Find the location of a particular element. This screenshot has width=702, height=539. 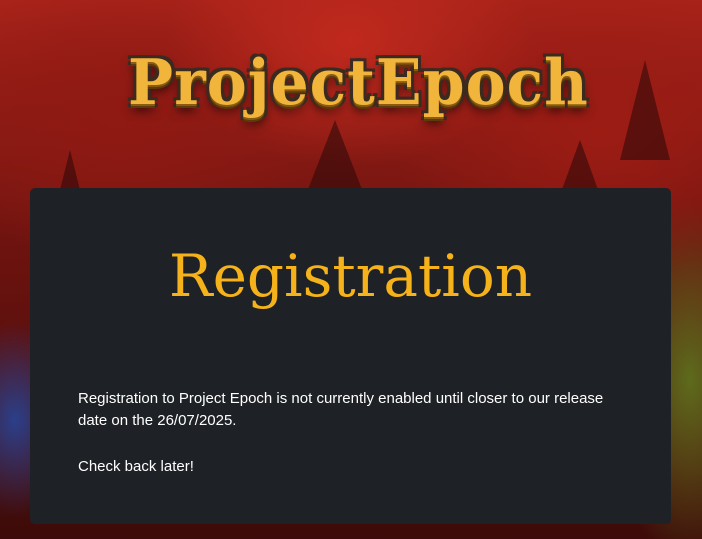

page-title: Registration is located at coordinates (350, 276).